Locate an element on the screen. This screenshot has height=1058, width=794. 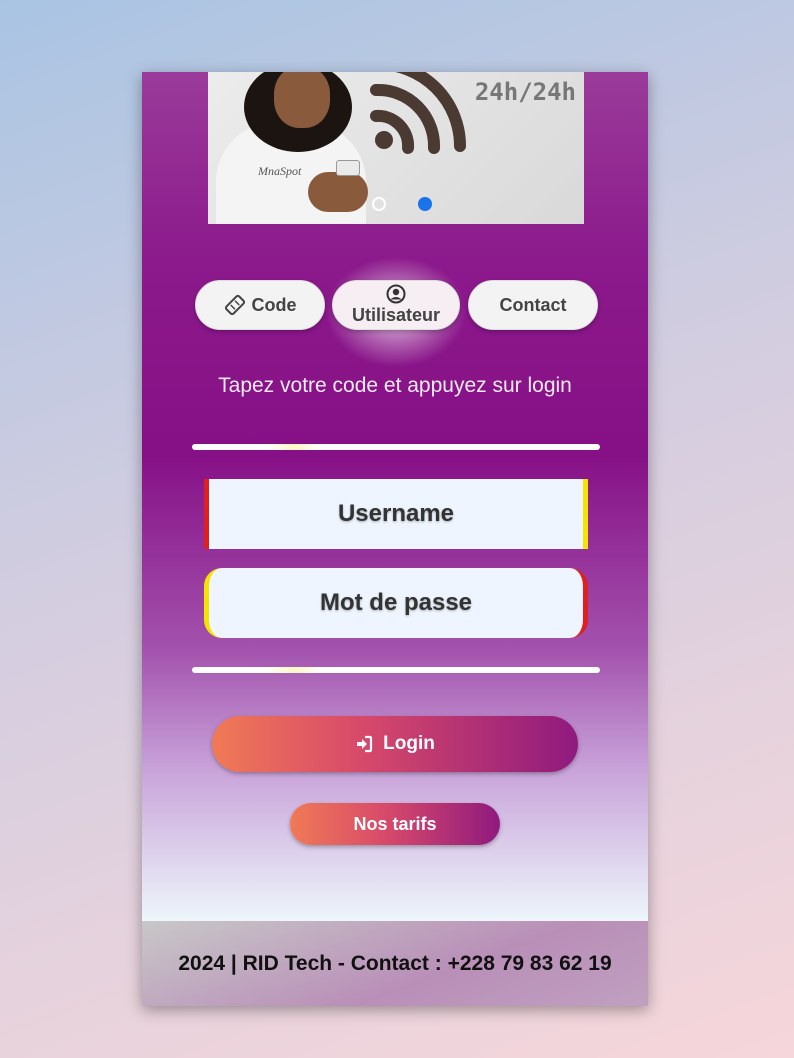
instruction-text: Tapez votre code et appuyez sur login is located at coordinates (395, 385).